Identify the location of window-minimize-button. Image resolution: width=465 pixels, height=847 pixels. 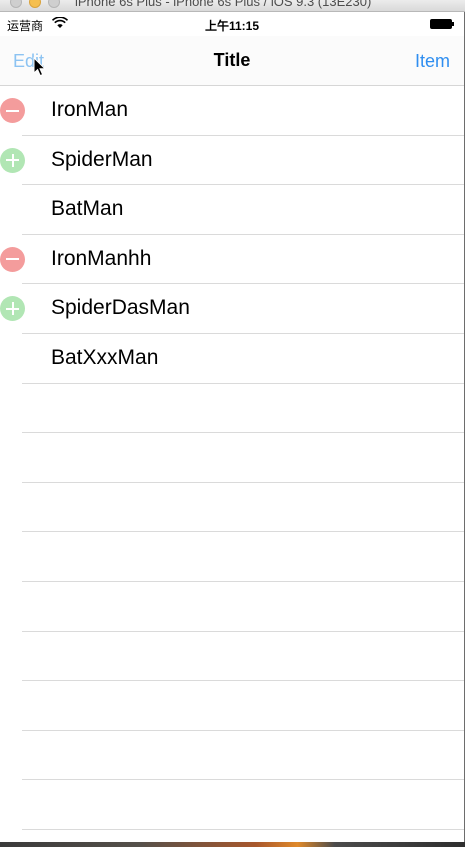
(35, 4).